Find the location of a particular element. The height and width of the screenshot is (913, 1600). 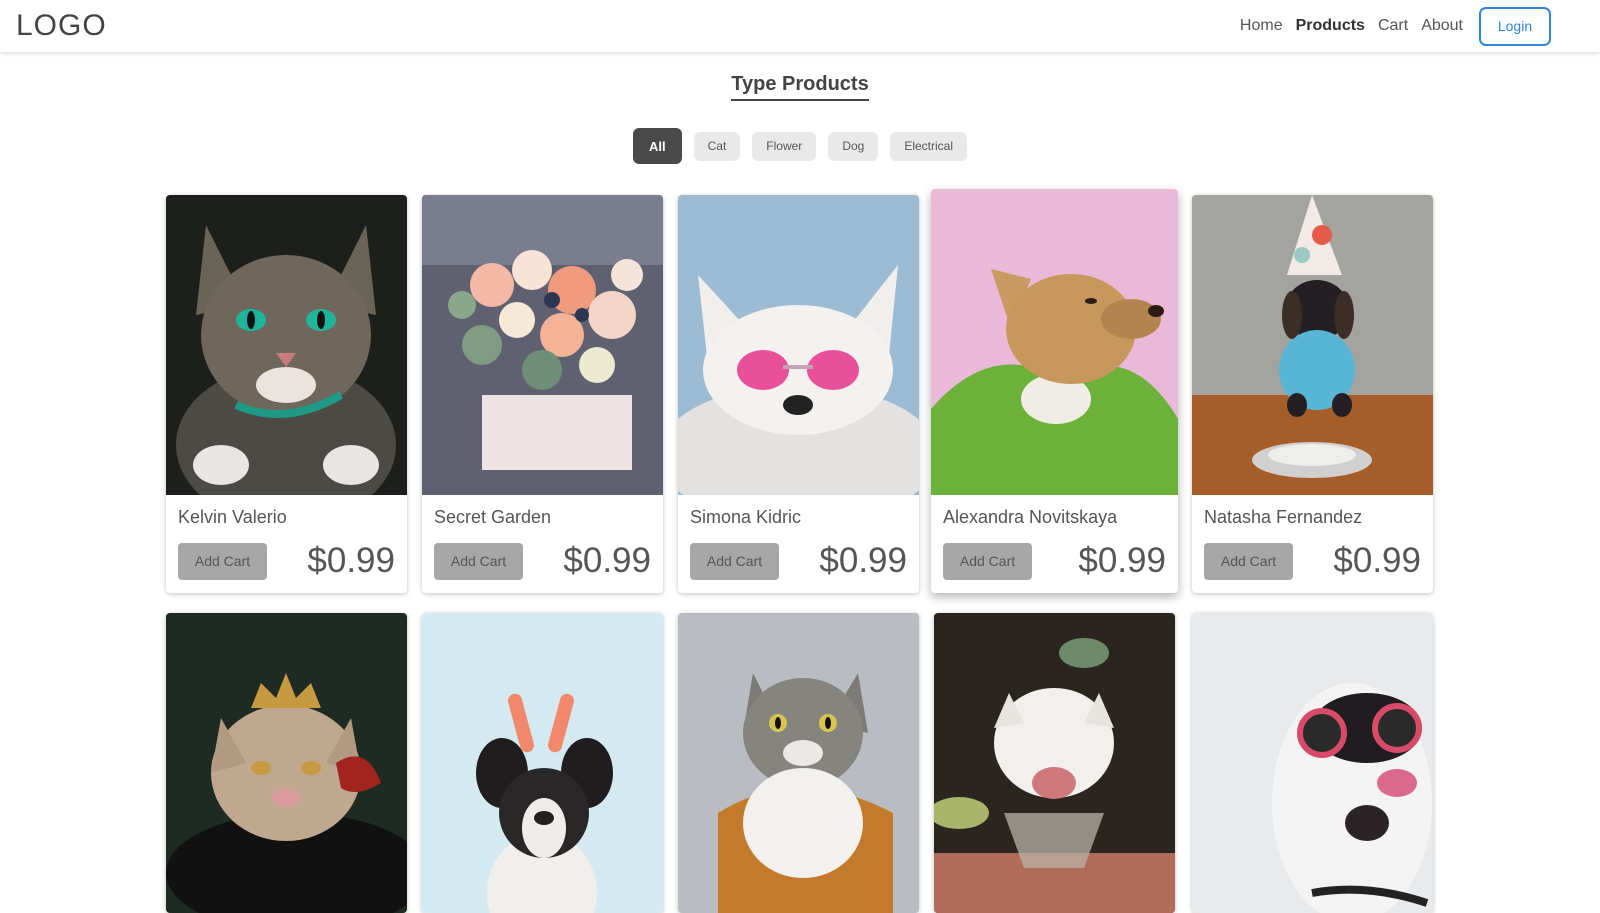

product-name: Simona Kidric is located at coordinates (746, 517).